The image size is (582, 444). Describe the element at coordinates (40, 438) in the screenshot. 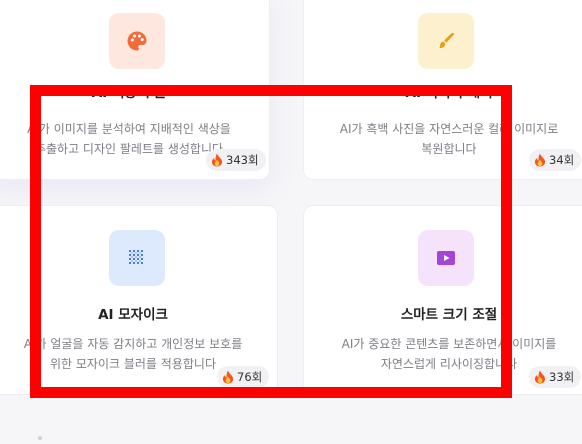

I see `decorative-dot` at that location.